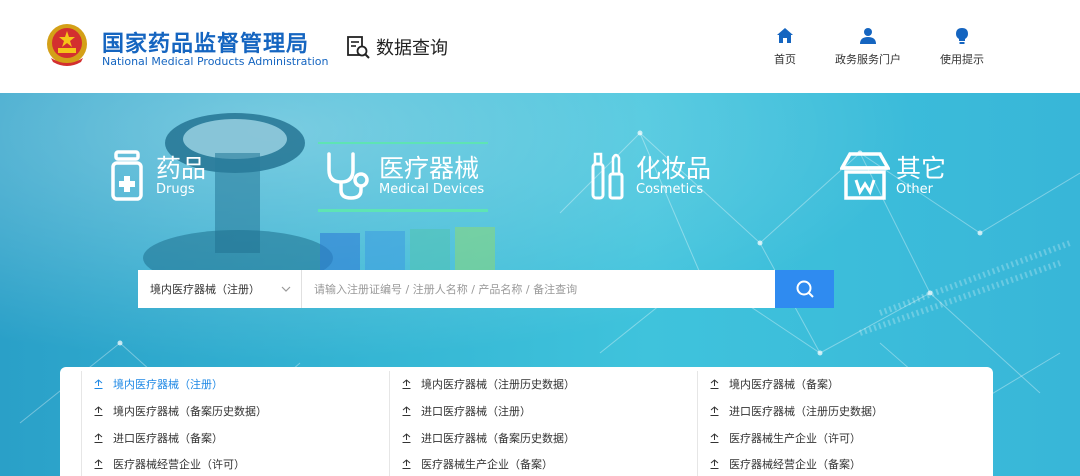 The width and height of the screenshot is (1080, 476). I want to click on link-label: 医疗器械生产企业（许可）, so click(795, 438).